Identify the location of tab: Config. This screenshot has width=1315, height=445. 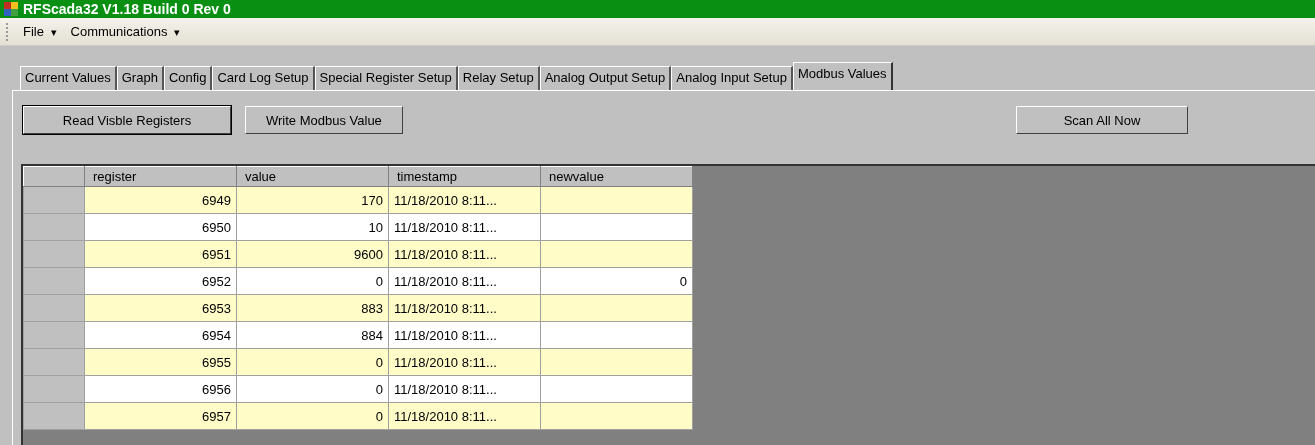
(188, 78).